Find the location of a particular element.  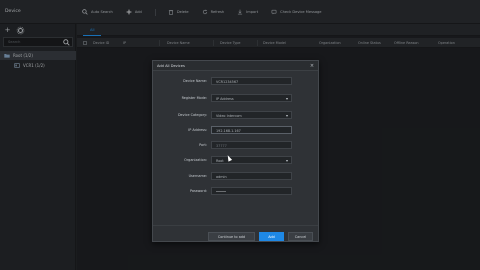

field-ip-address: IP Address: 192.168.1.167 is located at coordinates (235, 130).